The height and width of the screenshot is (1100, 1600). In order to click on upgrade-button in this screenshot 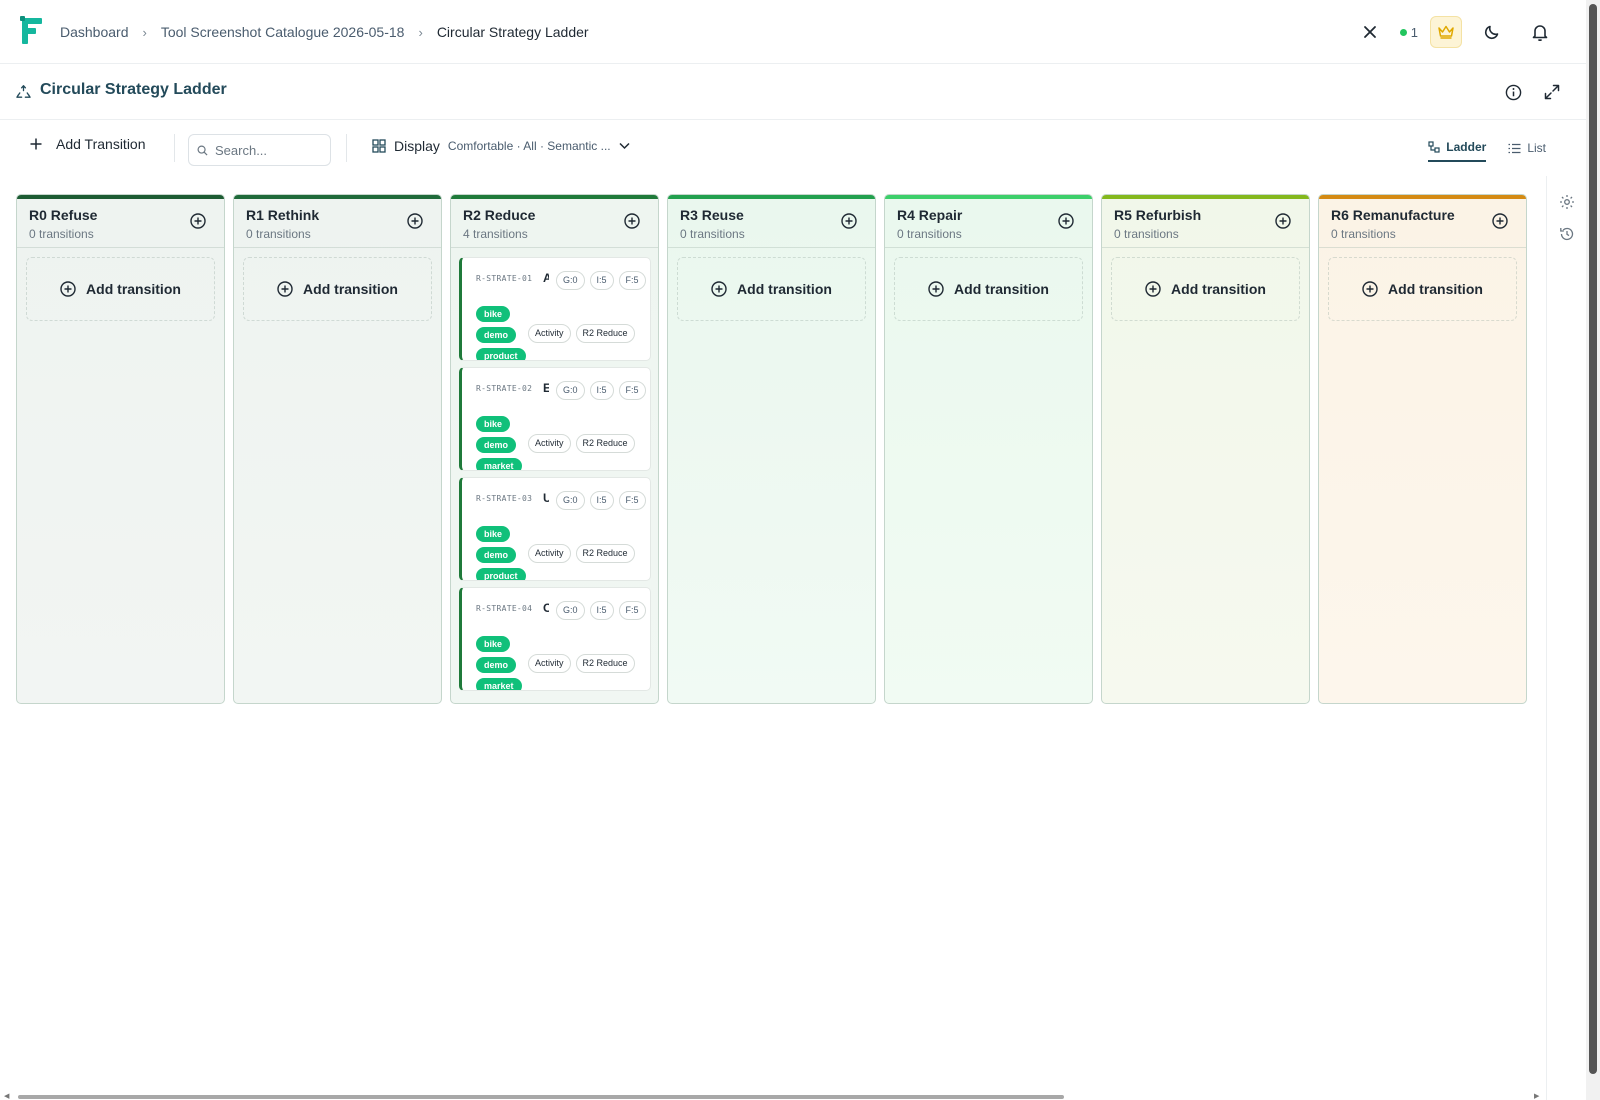, I will do `click(1446, 32)`.